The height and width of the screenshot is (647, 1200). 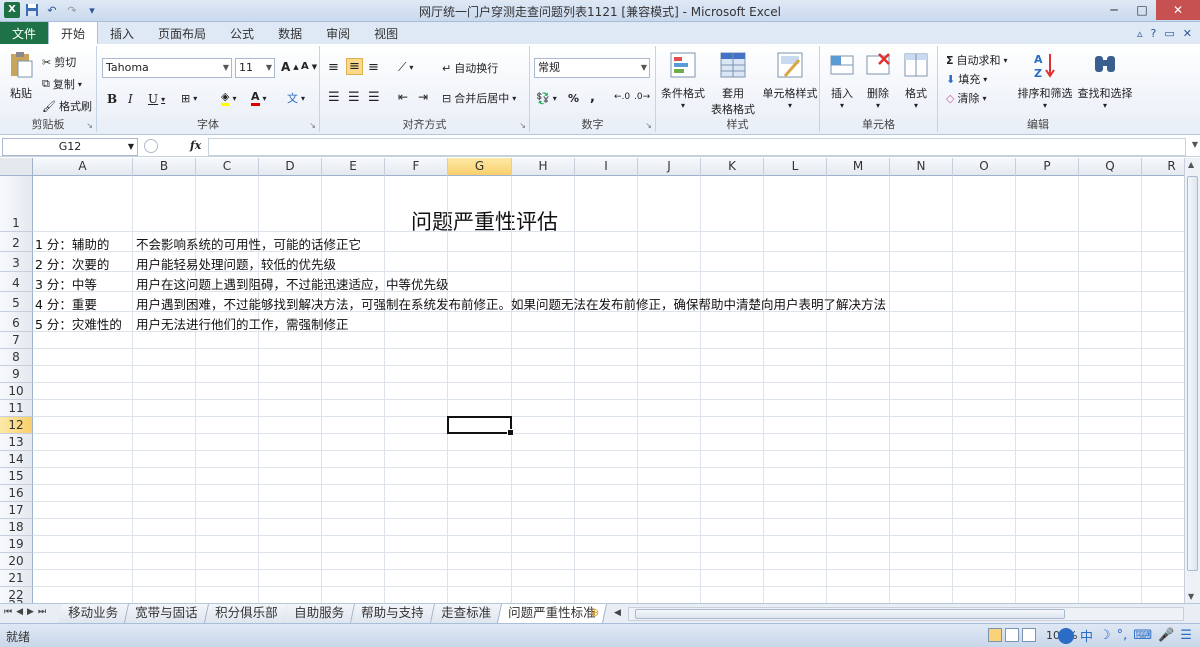 What do you see at coordinates (1142, 635) in the screenshot?
I see `ime-keyboard-icon: ⌨` at bounding box center [1142, 635].